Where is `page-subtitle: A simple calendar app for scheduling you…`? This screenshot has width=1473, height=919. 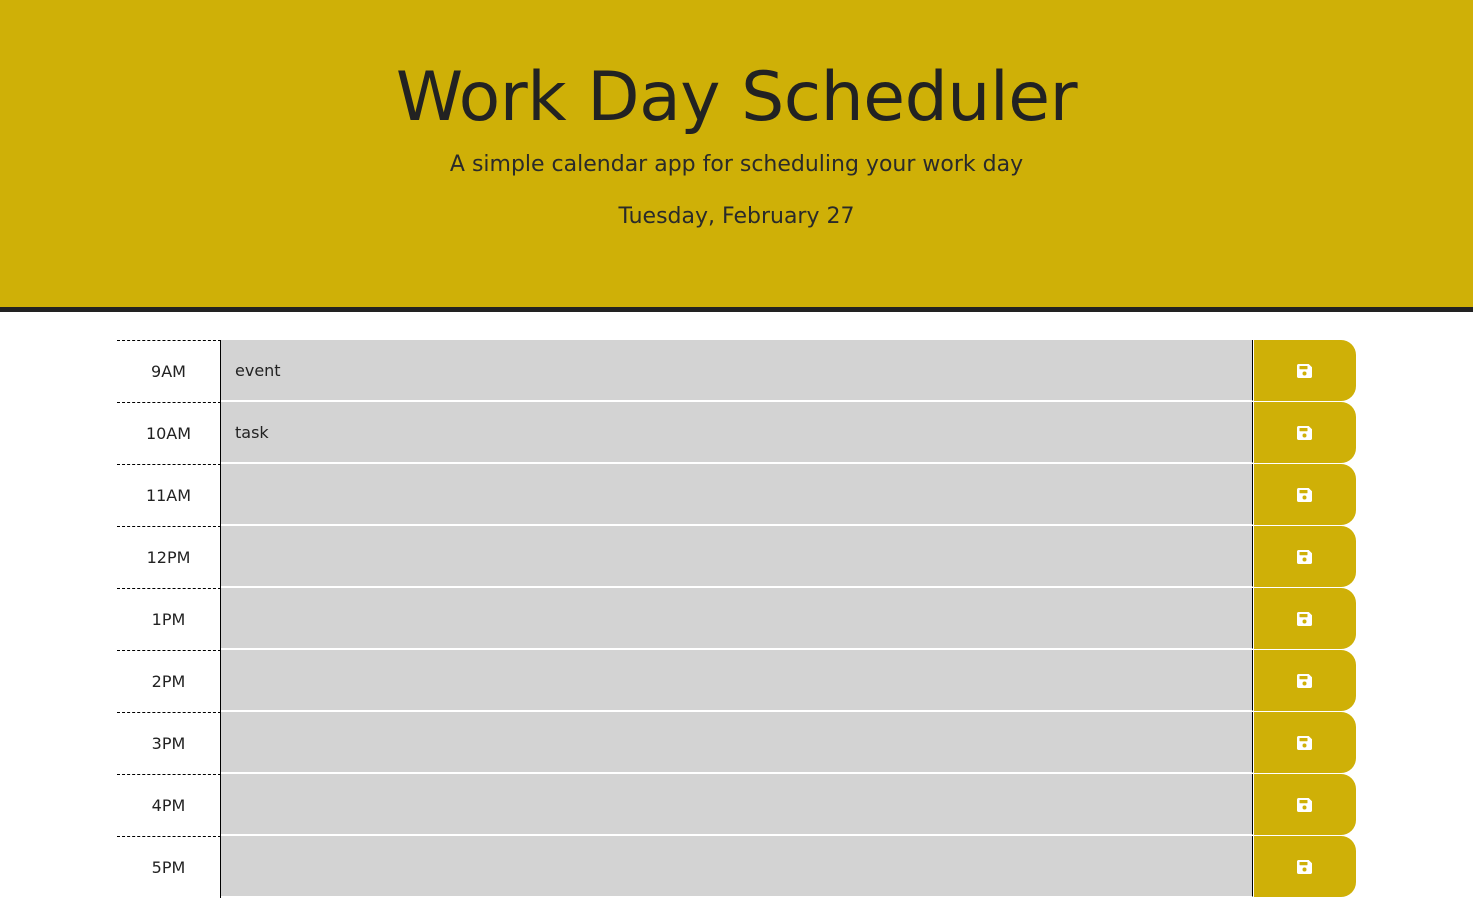
page-subtitle: A simple calendar app for scheduling you… is located at coordinates (736, 164).